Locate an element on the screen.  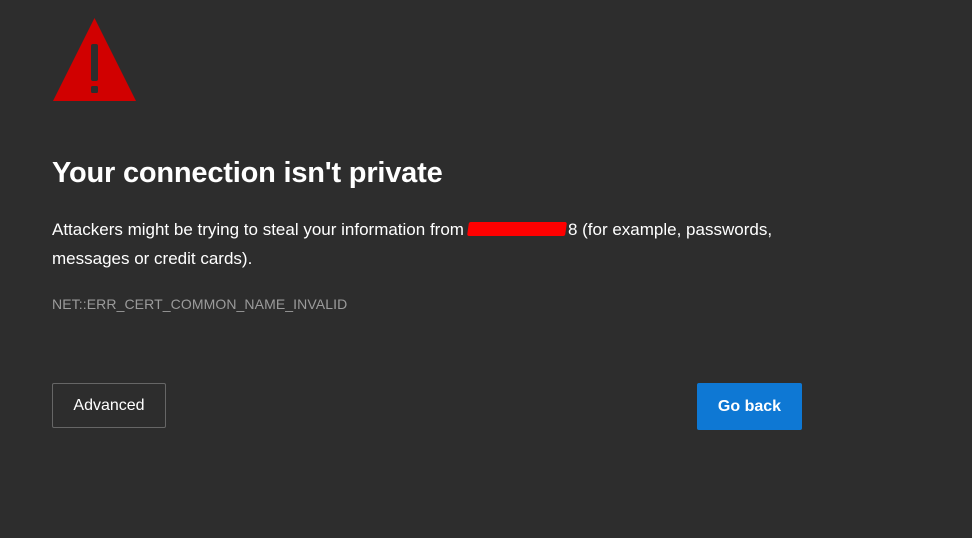
warning-triangle-icon is located at coordinates (94, 59).